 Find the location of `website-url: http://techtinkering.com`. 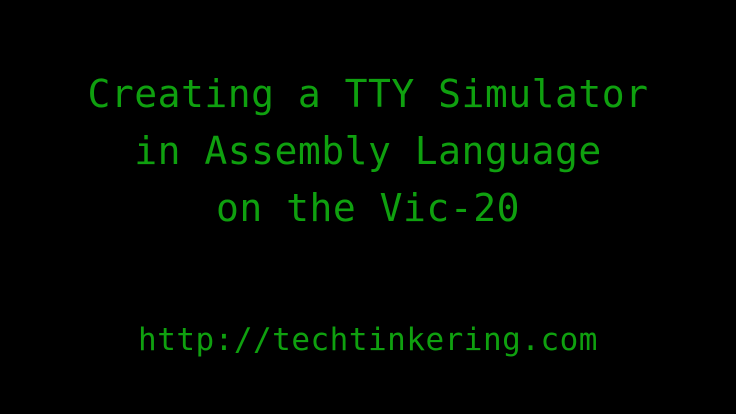

website-url: http://techtinkering.com is located at coordinates (368, 340).